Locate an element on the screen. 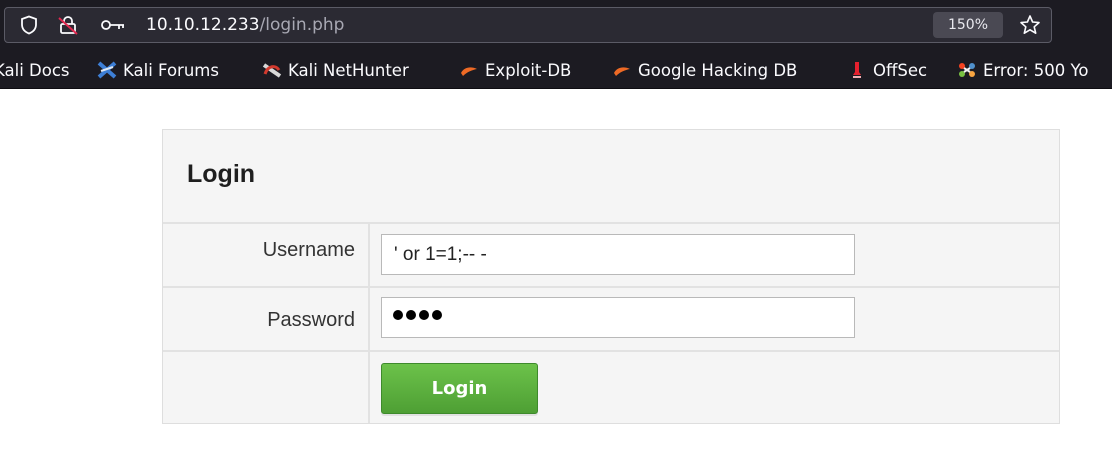 Image resolution: width=1112 pixels, height=451 pixels. kali-forums-icon is located at coordinates (107, 70).